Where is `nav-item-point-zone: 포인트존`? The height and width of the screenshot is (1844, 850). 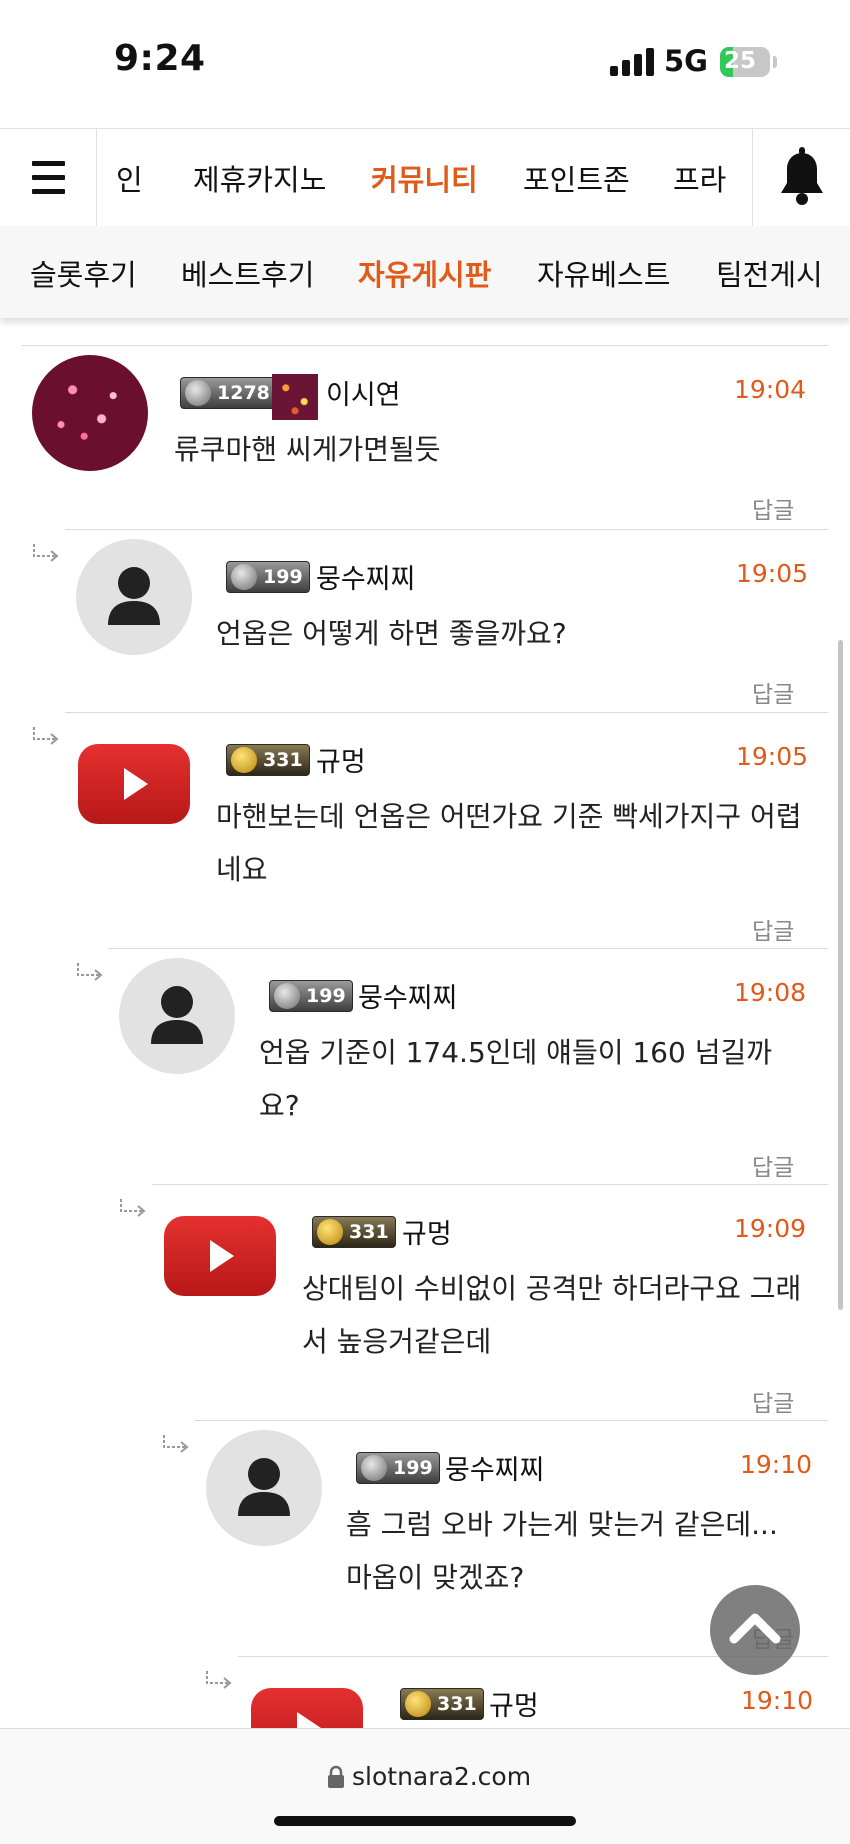
nav-item-point-zone: 포인트존 is located at coordinates (576, 178).